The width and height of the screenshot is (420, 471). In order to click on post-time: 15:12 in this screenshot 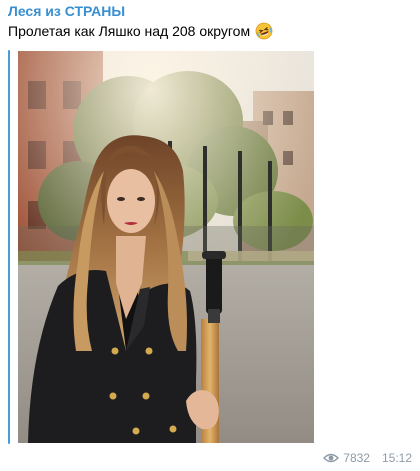, I will do `click(396, 458)`.